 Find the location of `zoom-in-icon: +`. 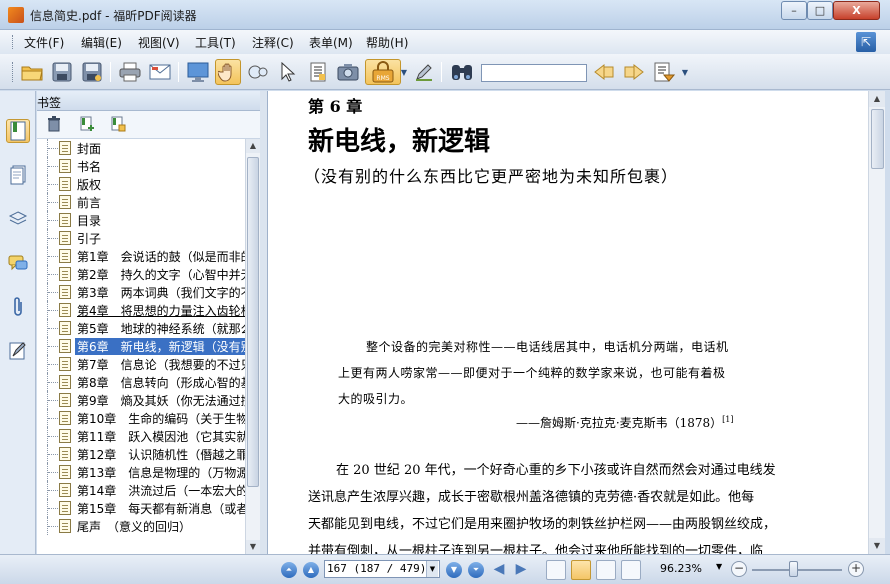

zoom-in-icon: + is located at coordinates (856, 569).